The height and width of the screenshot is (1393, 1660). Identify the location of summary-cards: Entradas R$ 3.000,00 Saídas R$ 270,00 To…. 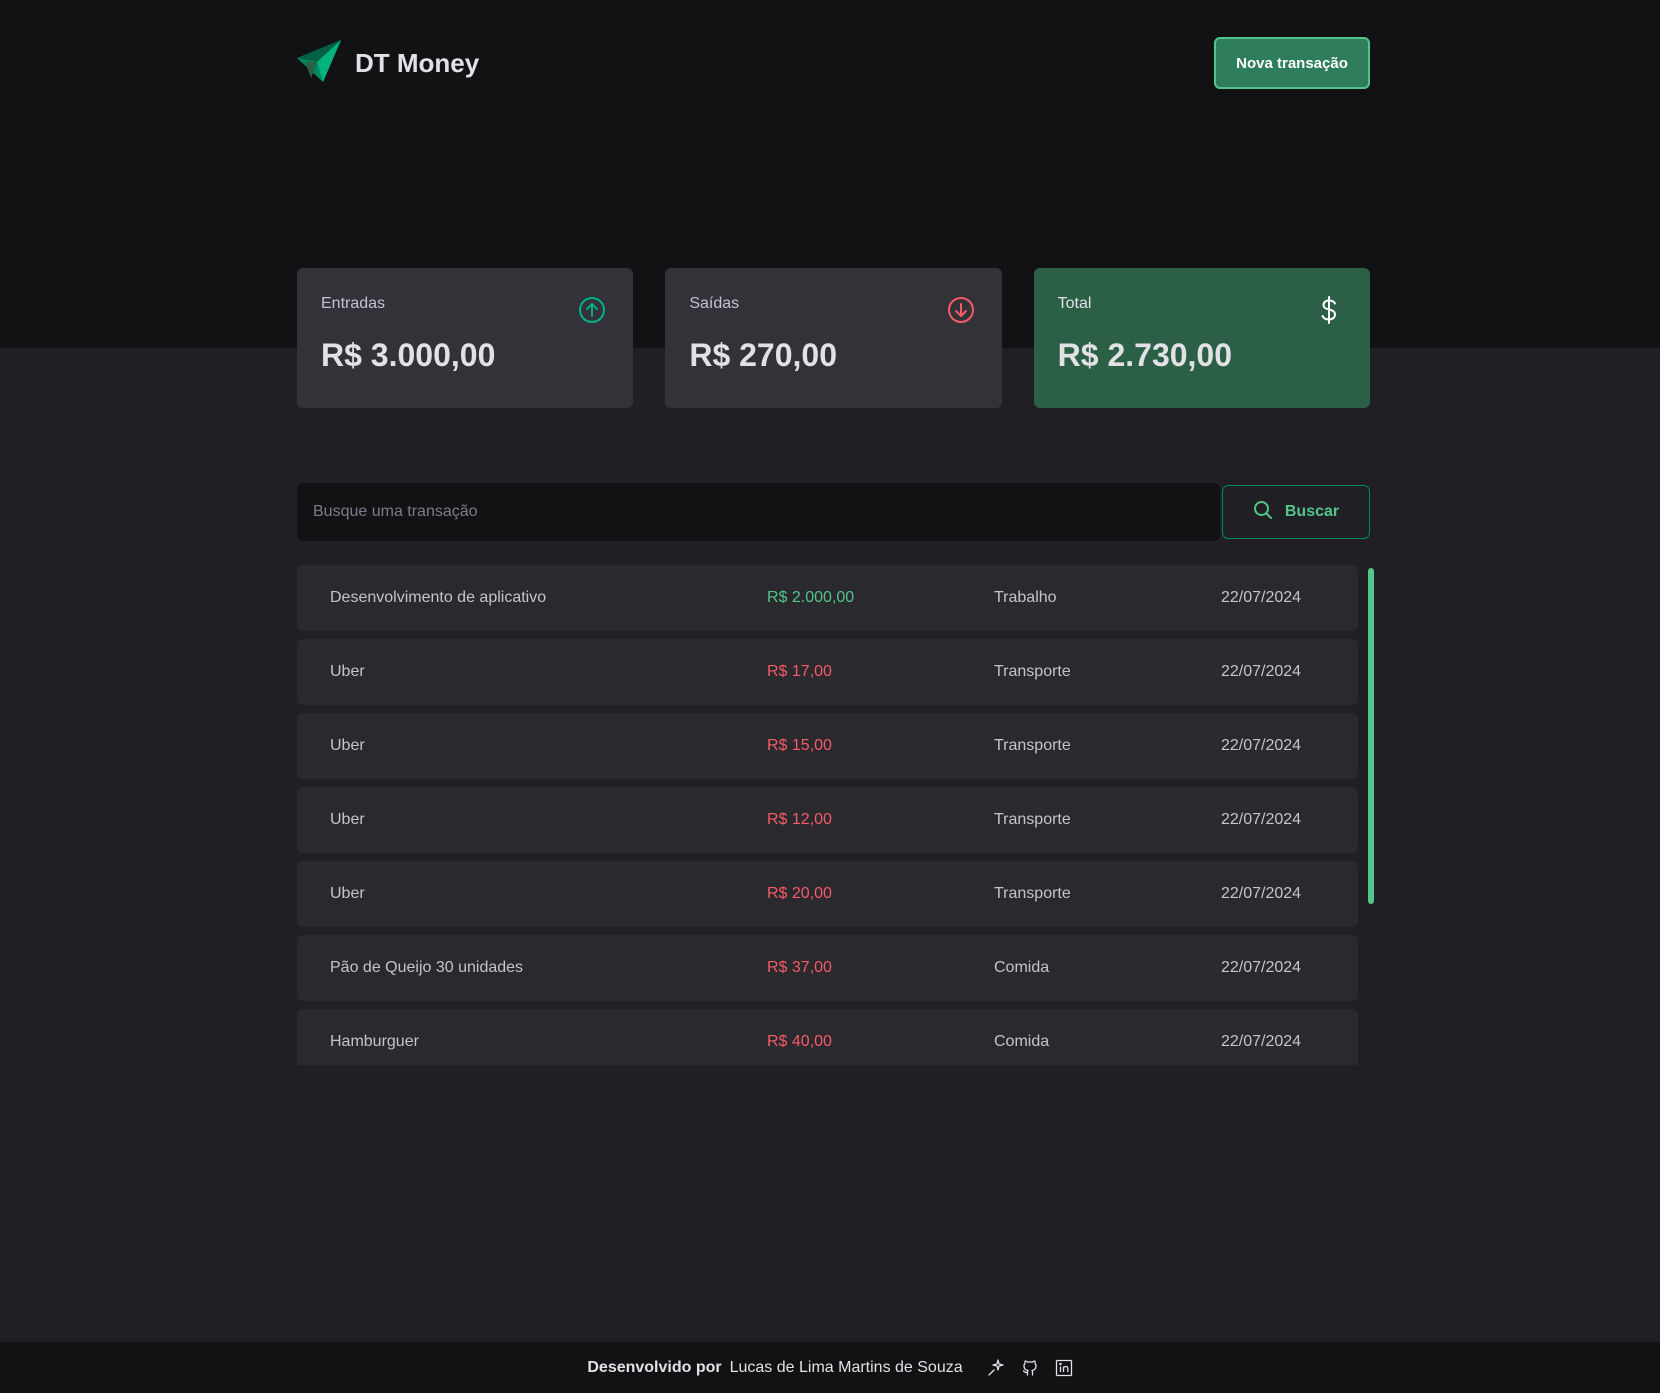
(833, 338).